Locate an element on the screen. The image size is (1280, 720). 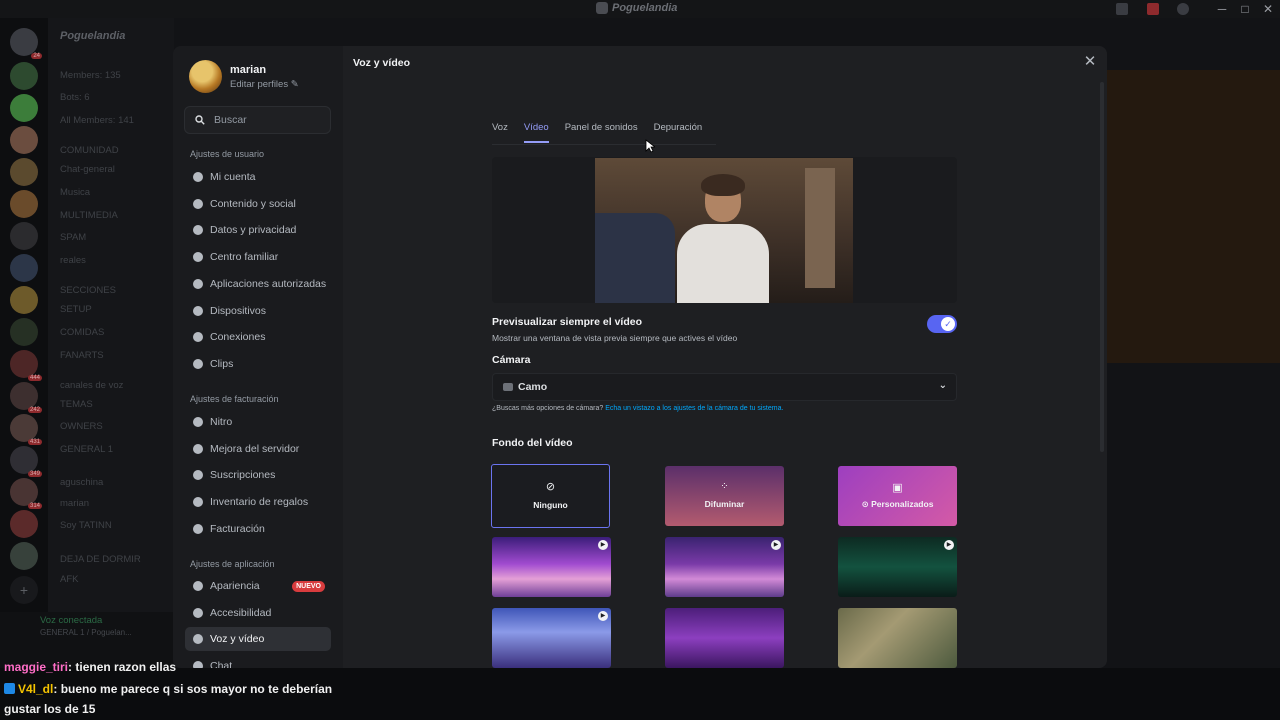
sidebar-item-centro-familiar: Centro familiar is located at coordinates (258, 257).